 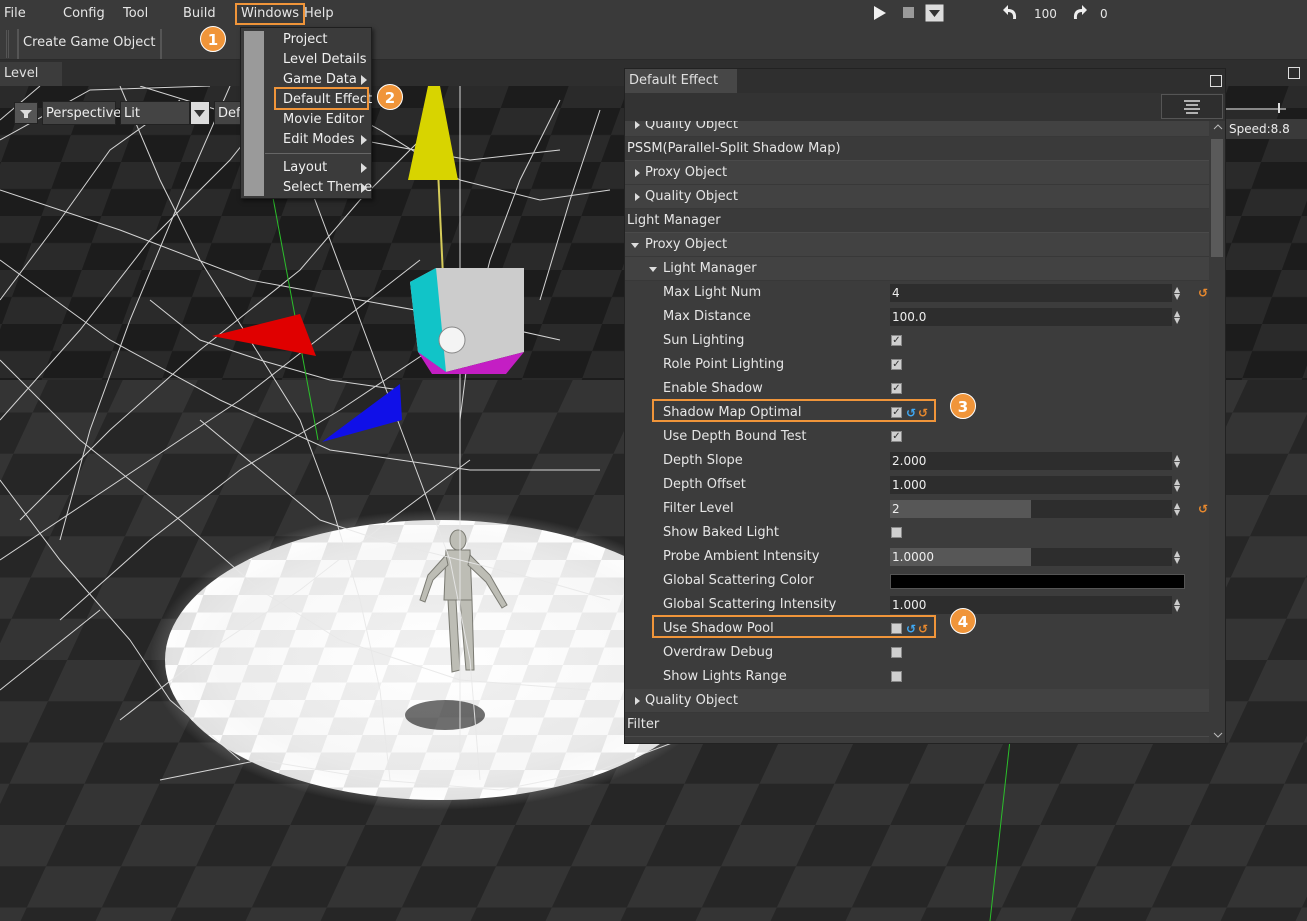 What do you see at coordinates (31, 74) in the screenshot?
I see `tab-level: Level` at bounding box center [31, 74].